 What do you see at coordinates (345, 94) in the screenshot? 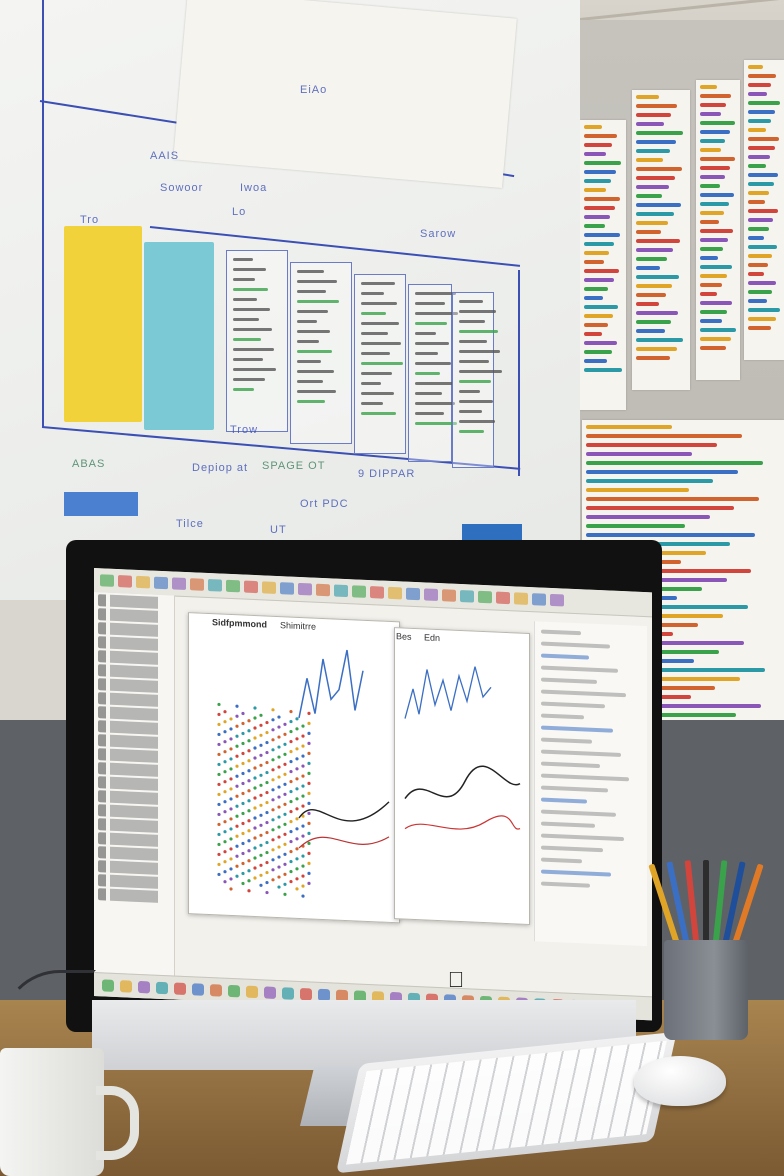
I see `paper-sheet` at bounding box center [345, 94].